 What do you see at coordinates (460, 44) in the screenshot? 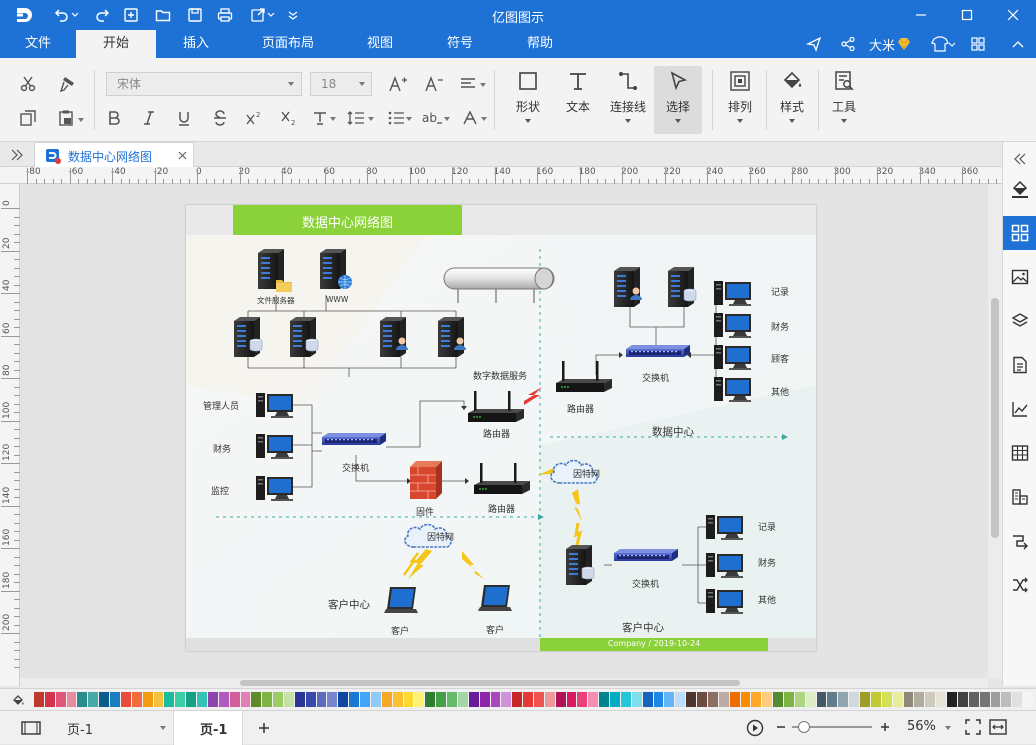
I see `menu-symbols: 符号` at bounding box center [460, 44].